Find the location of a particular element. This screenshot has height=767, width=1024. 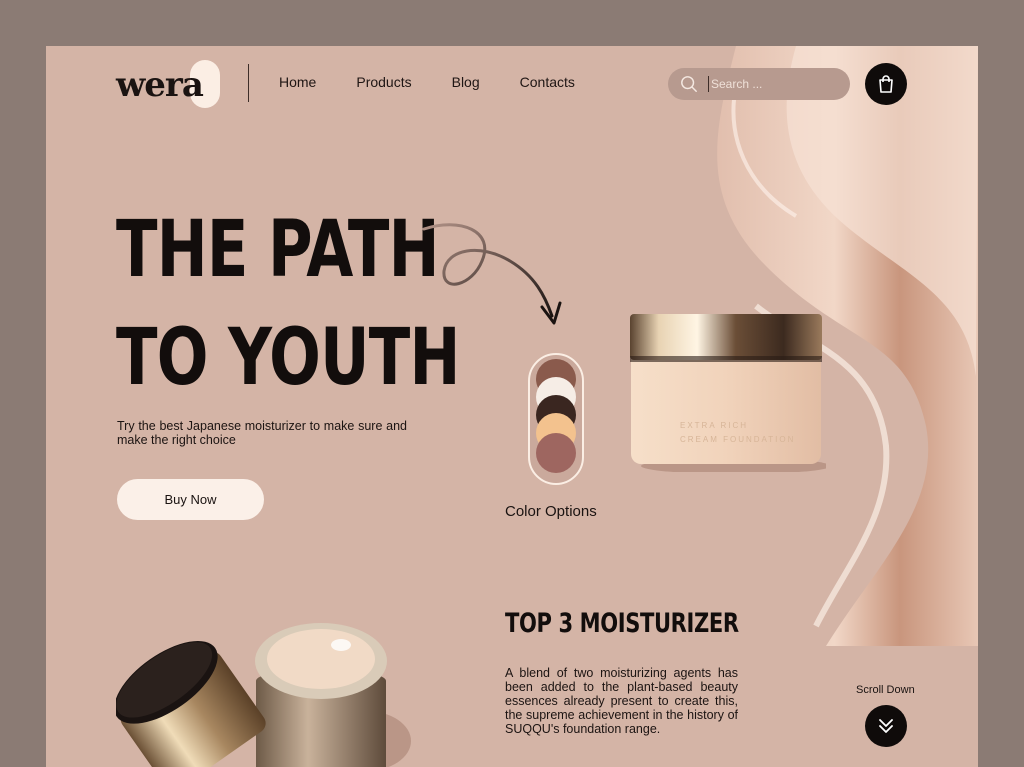

nav-item-products: Products is located at coordinates (383, 82).